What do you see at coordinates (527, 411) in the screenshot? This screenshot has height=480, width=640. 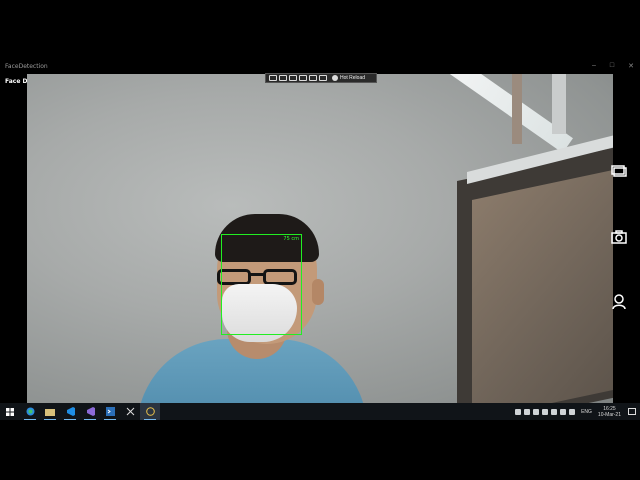 I see `tray-onedrive-icon` at bounding box center [527, 411].